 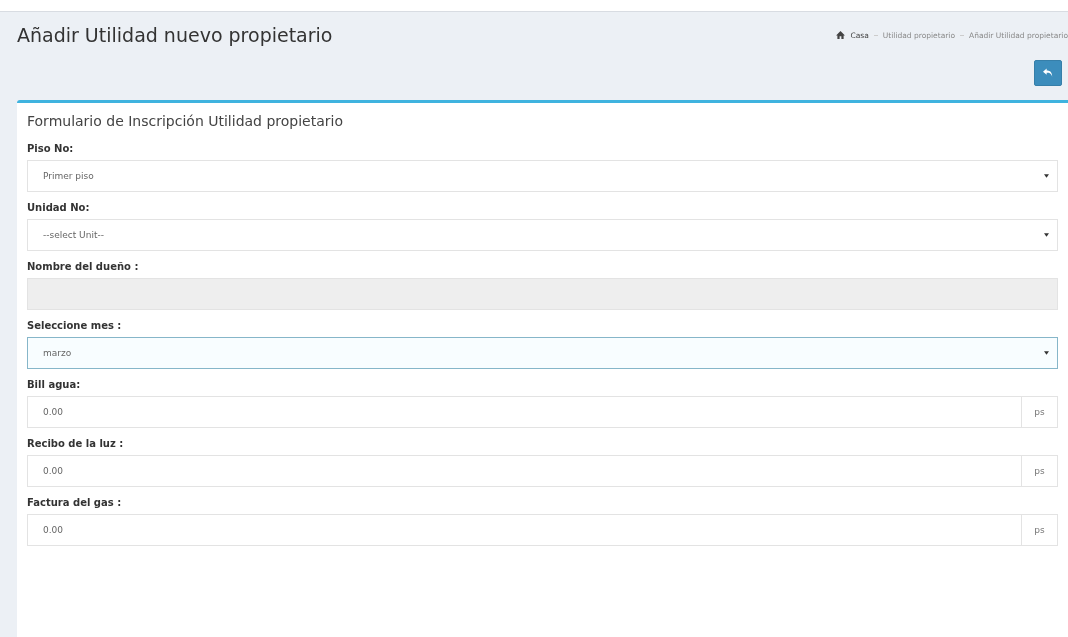 What do you see at coordinates (51, 148) in the screenshot?
I see `field-label: Piso No:` at bounding box center [51, 148].